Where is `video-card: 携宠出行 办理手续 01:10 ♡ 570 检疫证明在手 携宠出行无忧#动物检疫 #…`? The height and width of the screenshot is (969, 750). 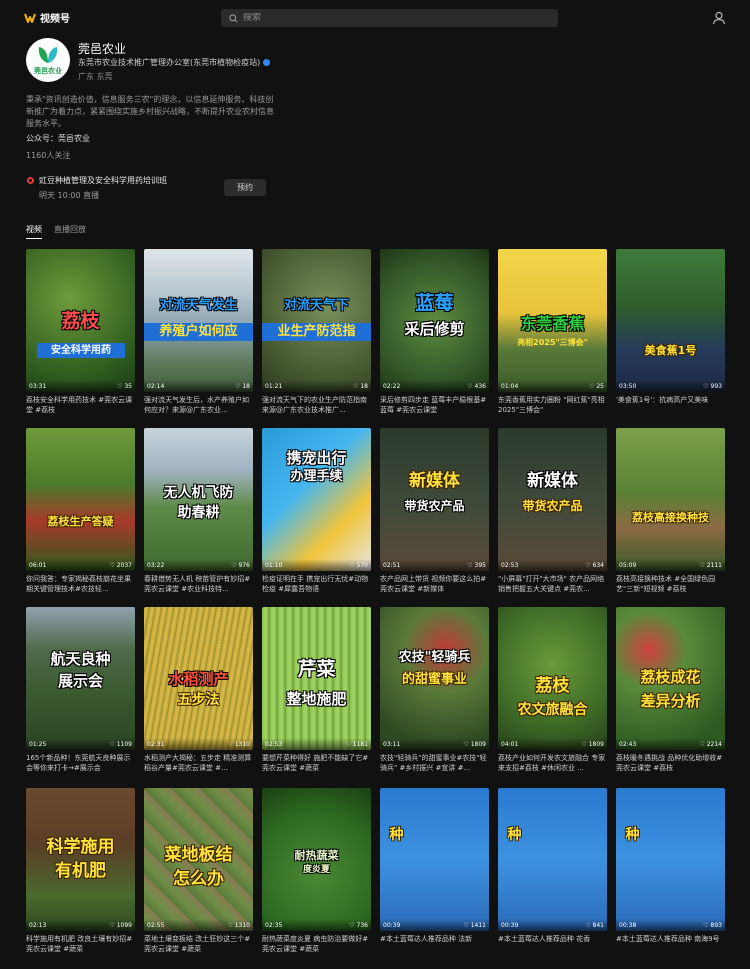
video-card: 携宠出行 办理手续 01:10 ♡ 570 检疫证明在手 携宠出行无忧#动物检疫 #… is located at coordinates (316, 511).